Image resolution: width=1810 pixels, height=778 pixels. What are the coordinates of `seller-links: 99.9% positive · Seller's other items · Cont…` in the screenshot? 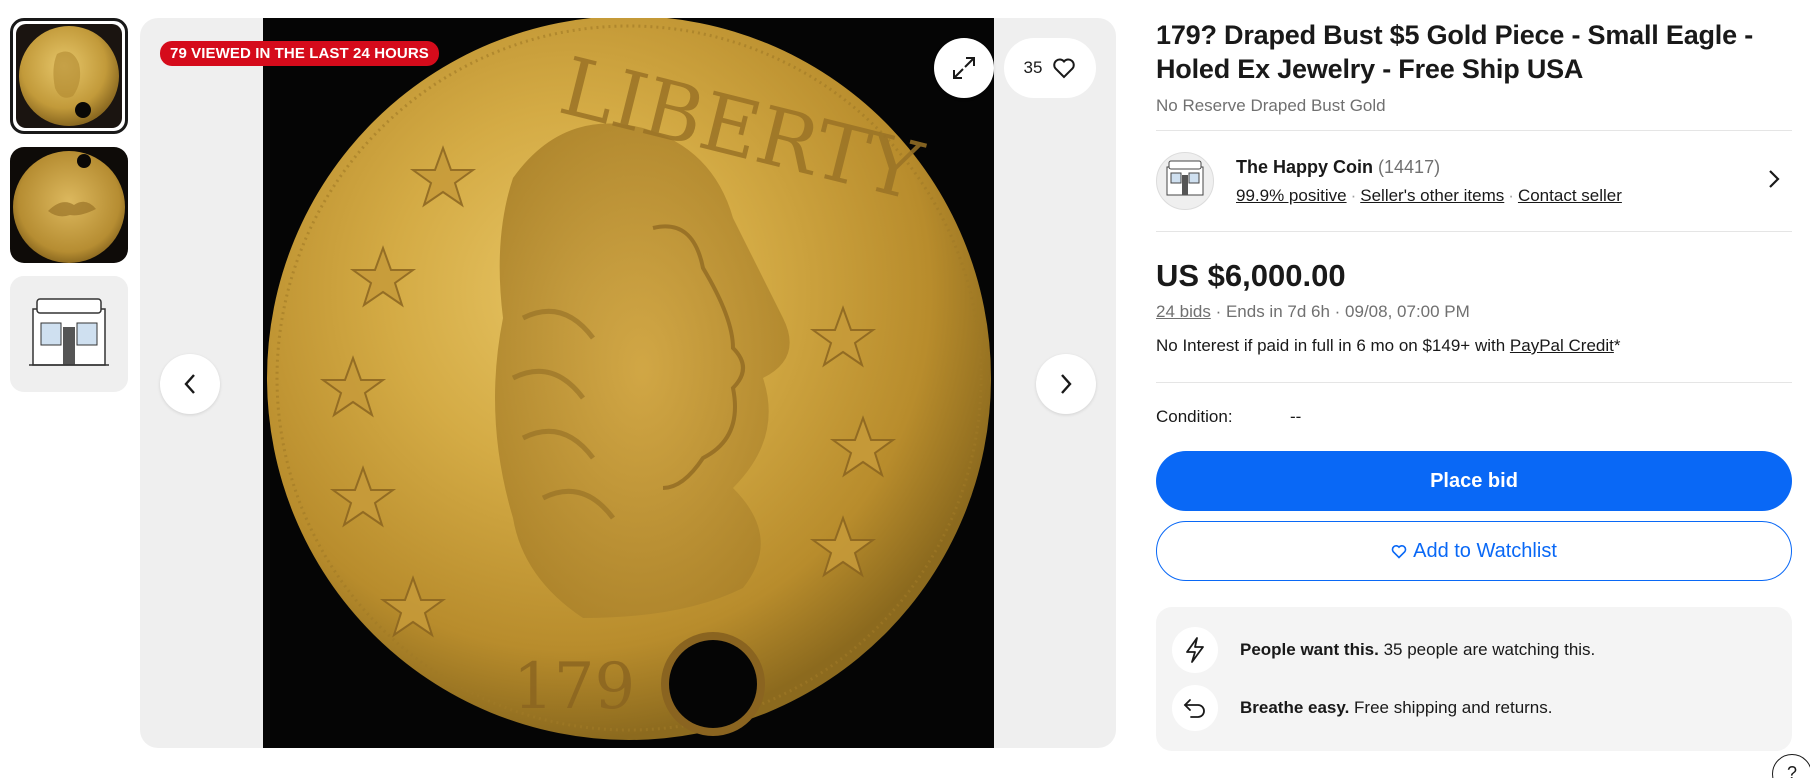 It's located at (1429, 196).